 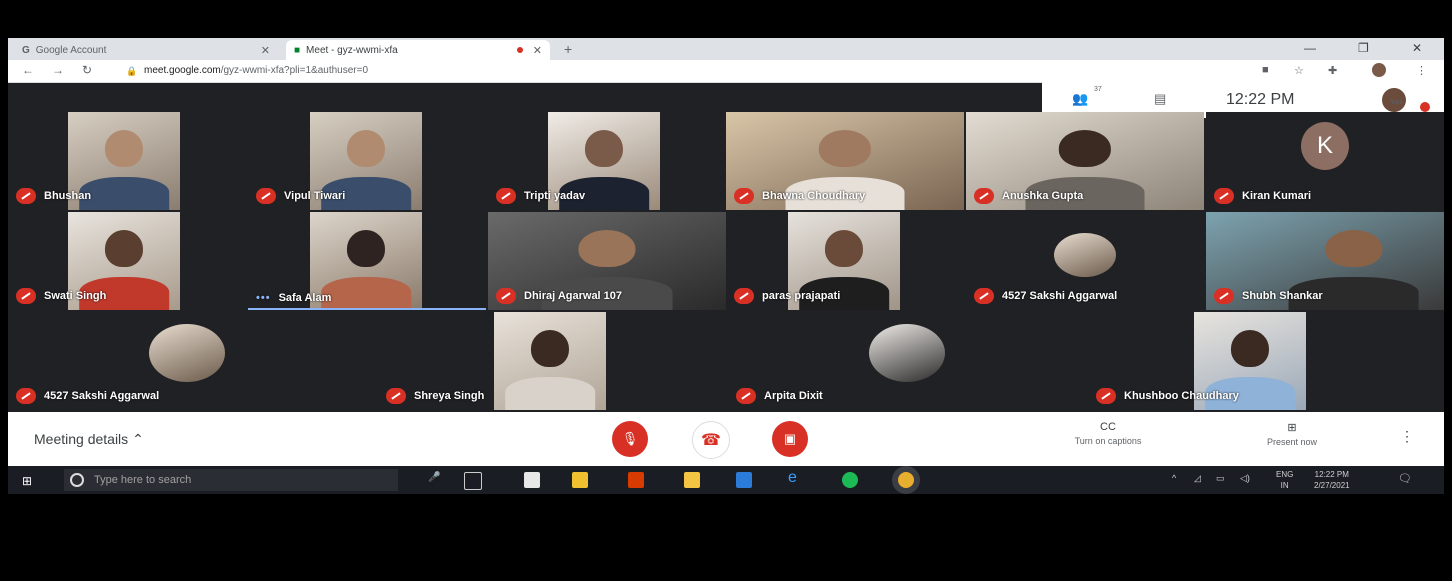 What do you see at coordinates (1197, 478) in the screenshot?
I see `network-icon: ◿` at bounding box center [1197, 478].